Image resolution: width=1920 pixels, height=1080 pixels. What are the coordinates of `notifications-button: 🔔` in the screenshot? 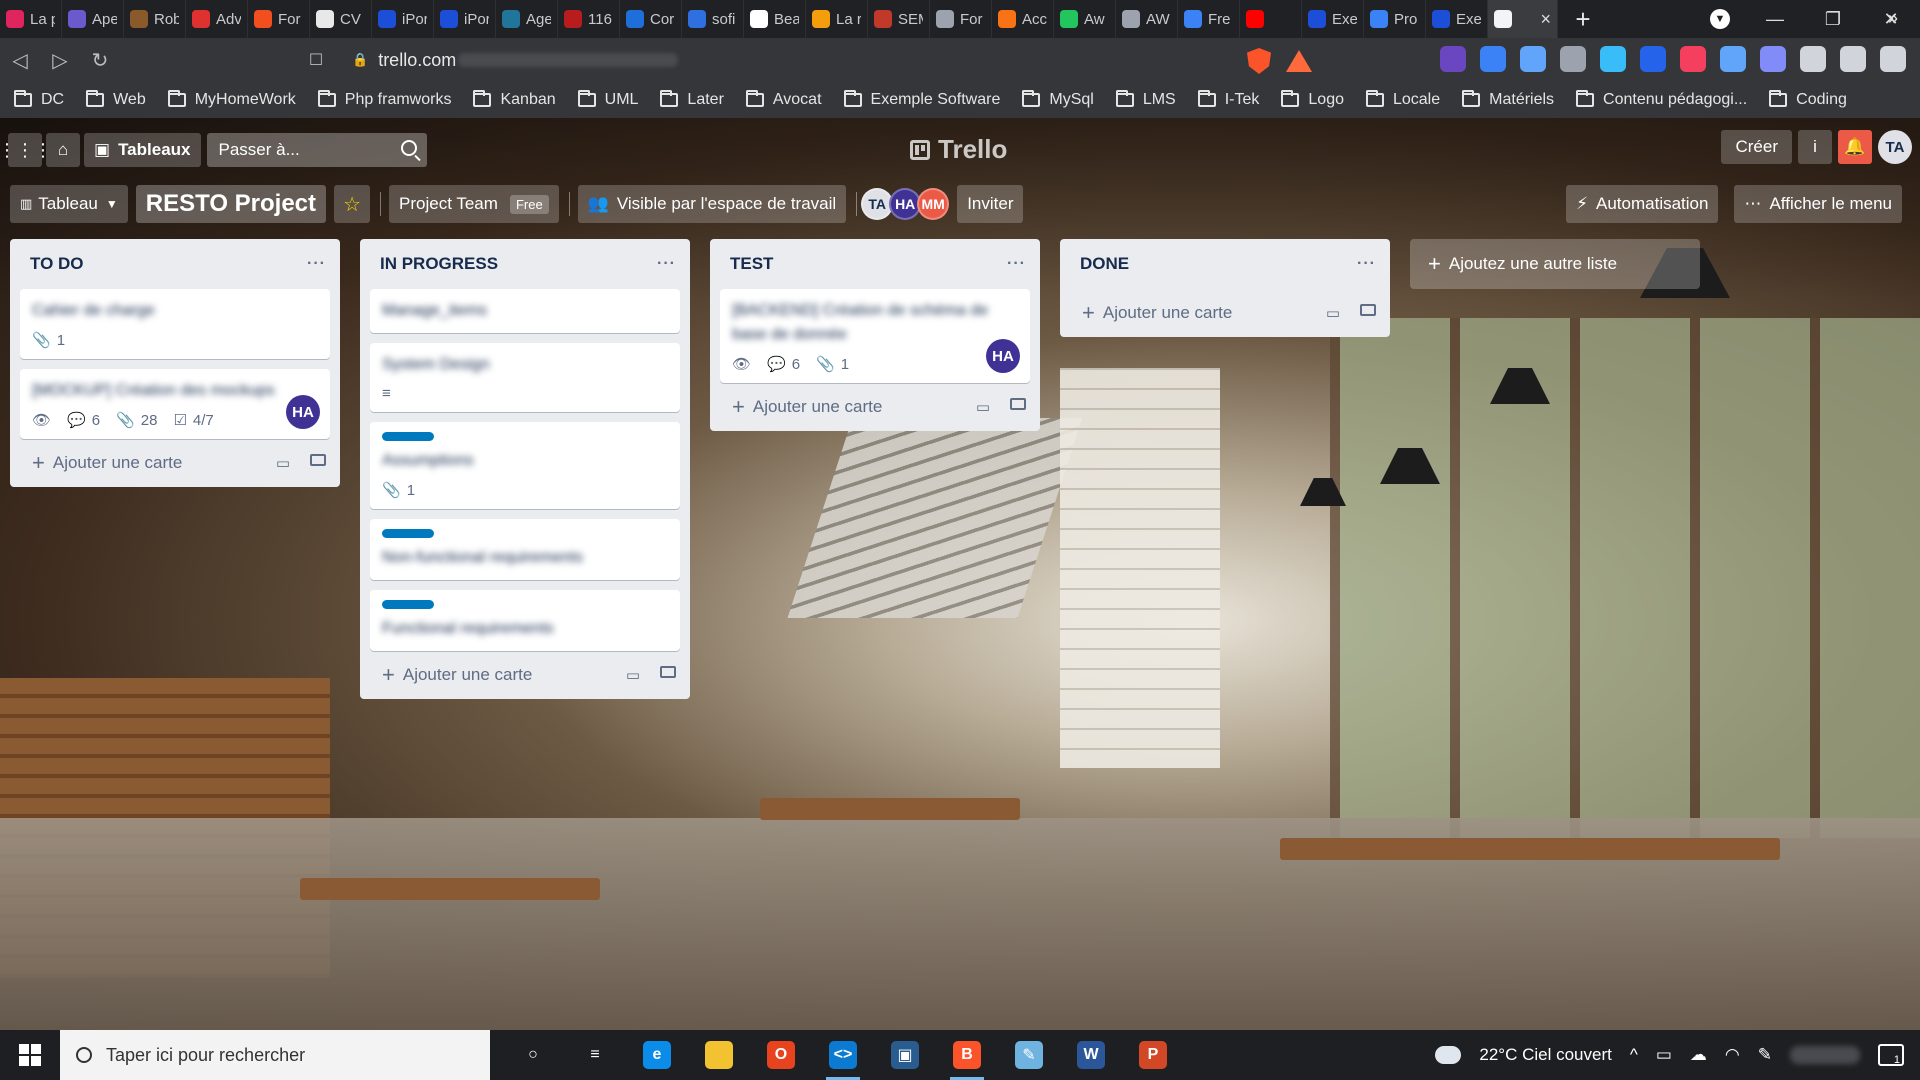 It's located at (1855, 147).